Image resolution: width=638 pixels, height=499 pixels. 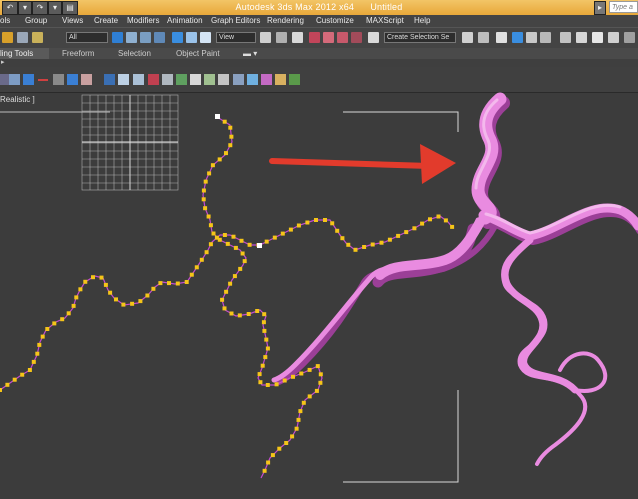 I want to click on window-crossing-icon, so click(x=159, y=37).